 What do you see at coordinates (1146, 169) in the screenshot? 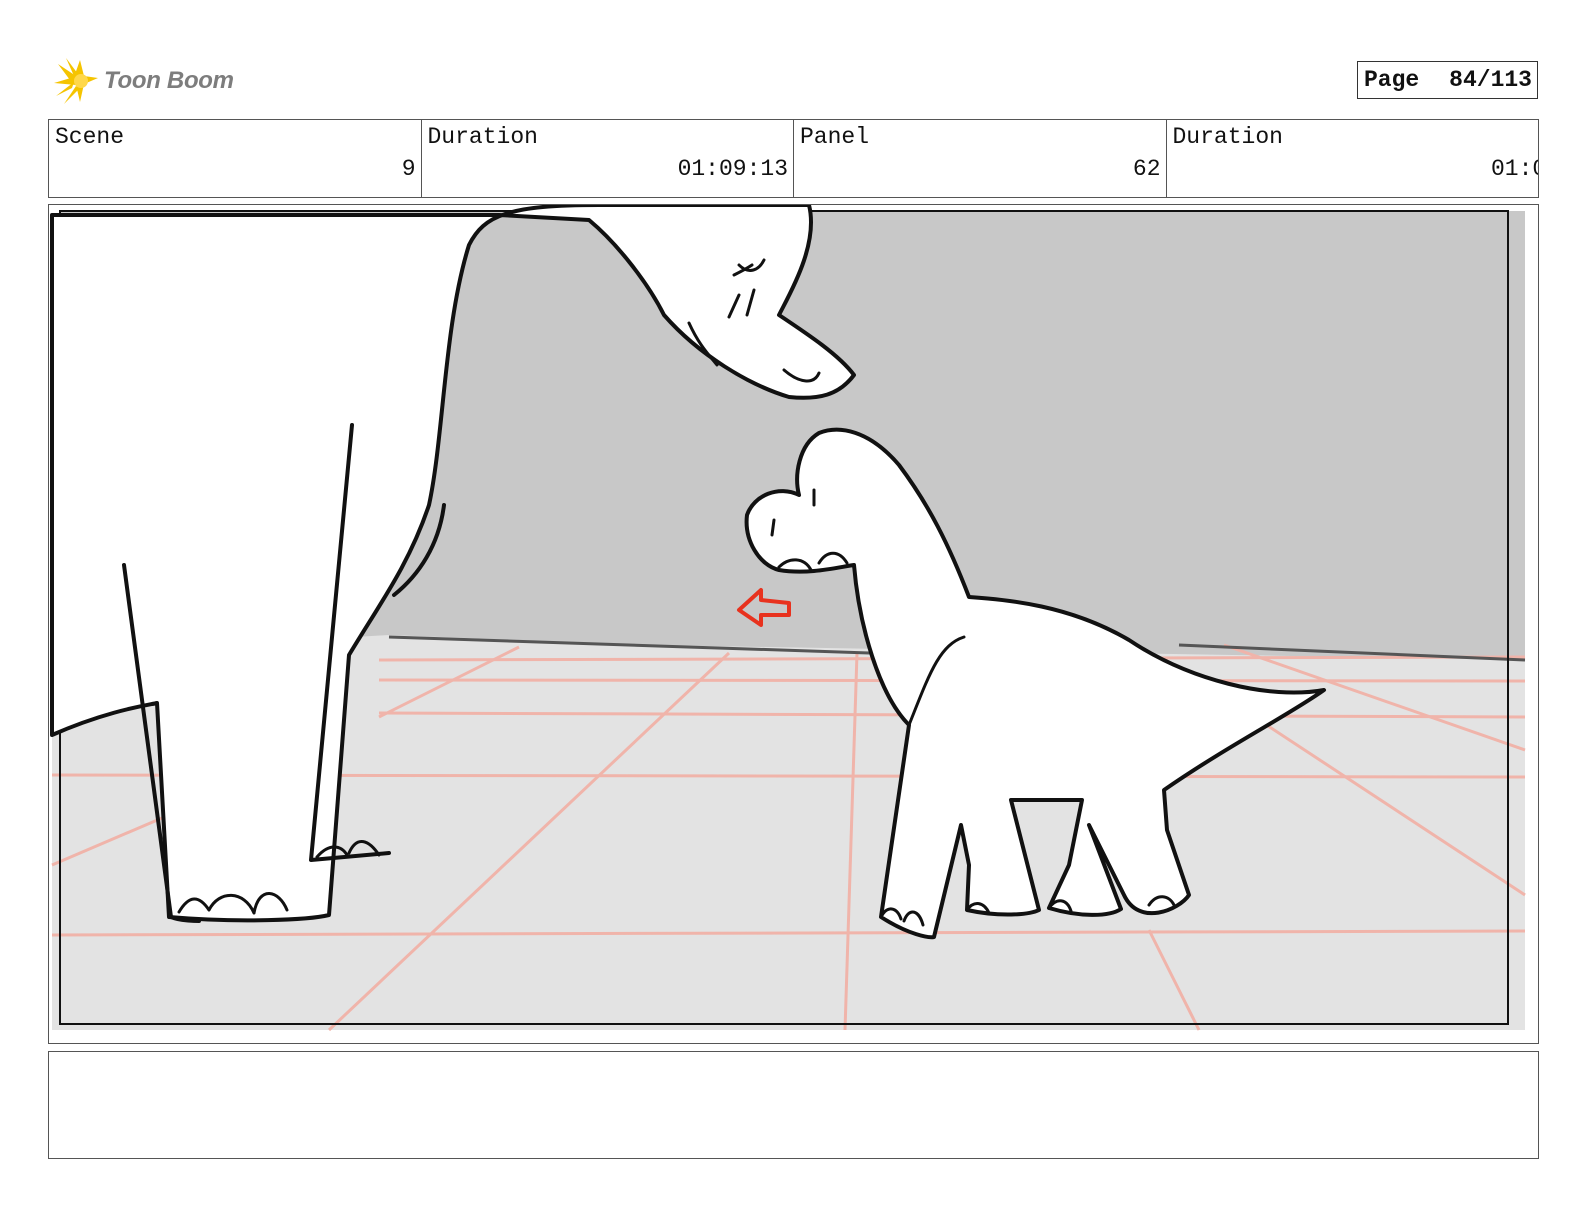
I see `panel-value: 62` at bounding box center [1146, 169].